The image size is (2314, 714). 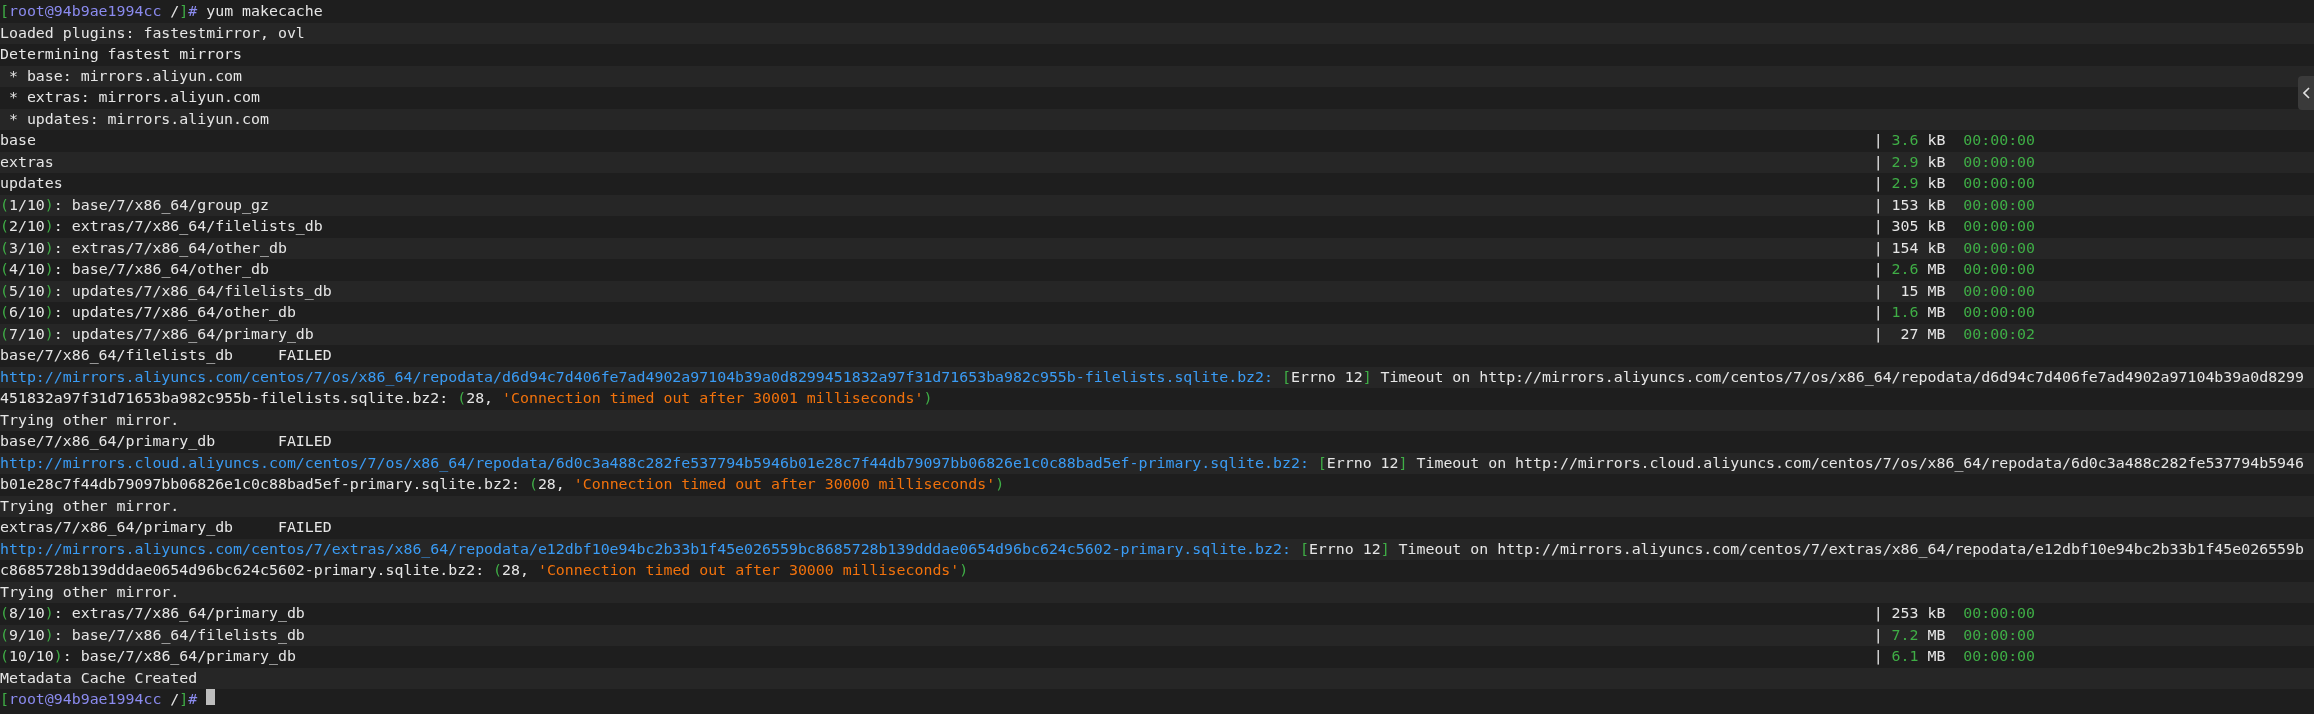 I want to click on terminal-line: base/7/x86_64/primary_db FAILED, so click(x=166, y=441).